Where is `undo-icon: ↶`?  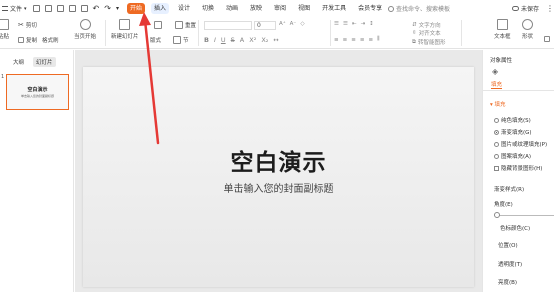 undo-icon: ↶ is located at coordinates (96, 8).